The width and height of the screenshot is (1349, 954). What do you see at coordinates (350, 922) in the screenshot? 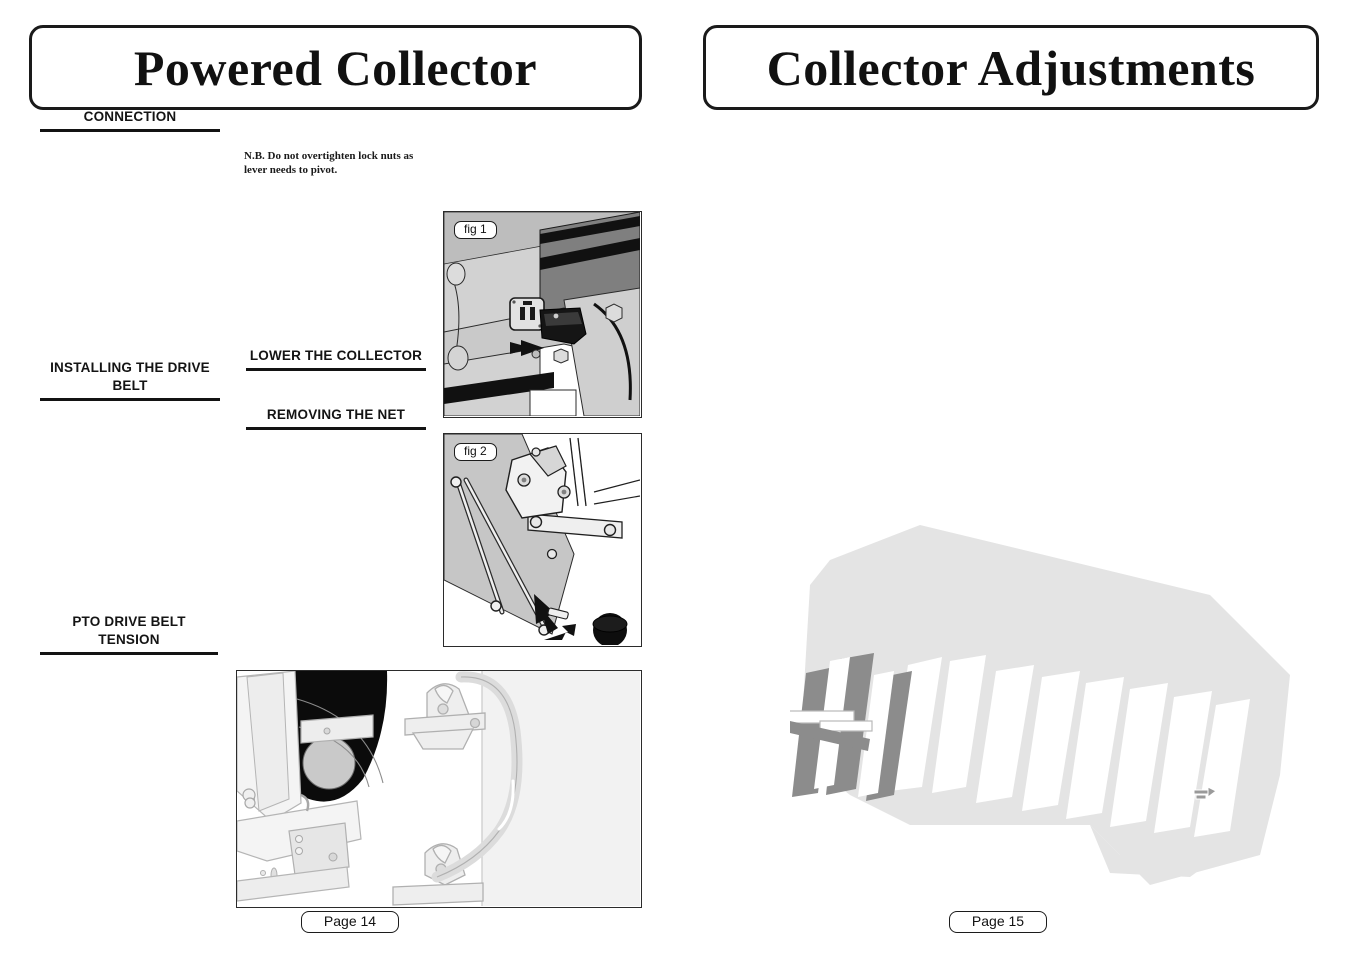
I see `page-number-left: Page 14` at bounding box center [350, 922].